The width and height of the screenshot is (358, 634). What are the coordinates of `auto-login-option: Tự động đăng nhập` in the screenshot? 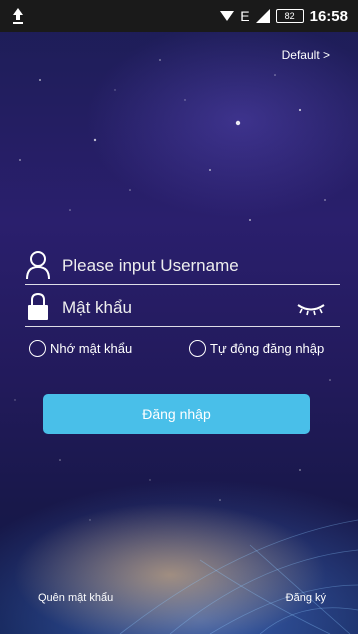 It's located at (256, 348).